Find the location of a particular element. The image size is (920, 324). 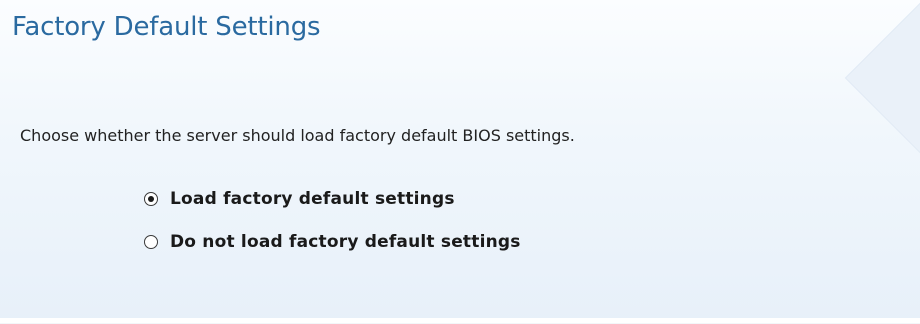

do-not-load-factory-defaults-option: Do not load factory default settings is located at coordinates (332, 242).